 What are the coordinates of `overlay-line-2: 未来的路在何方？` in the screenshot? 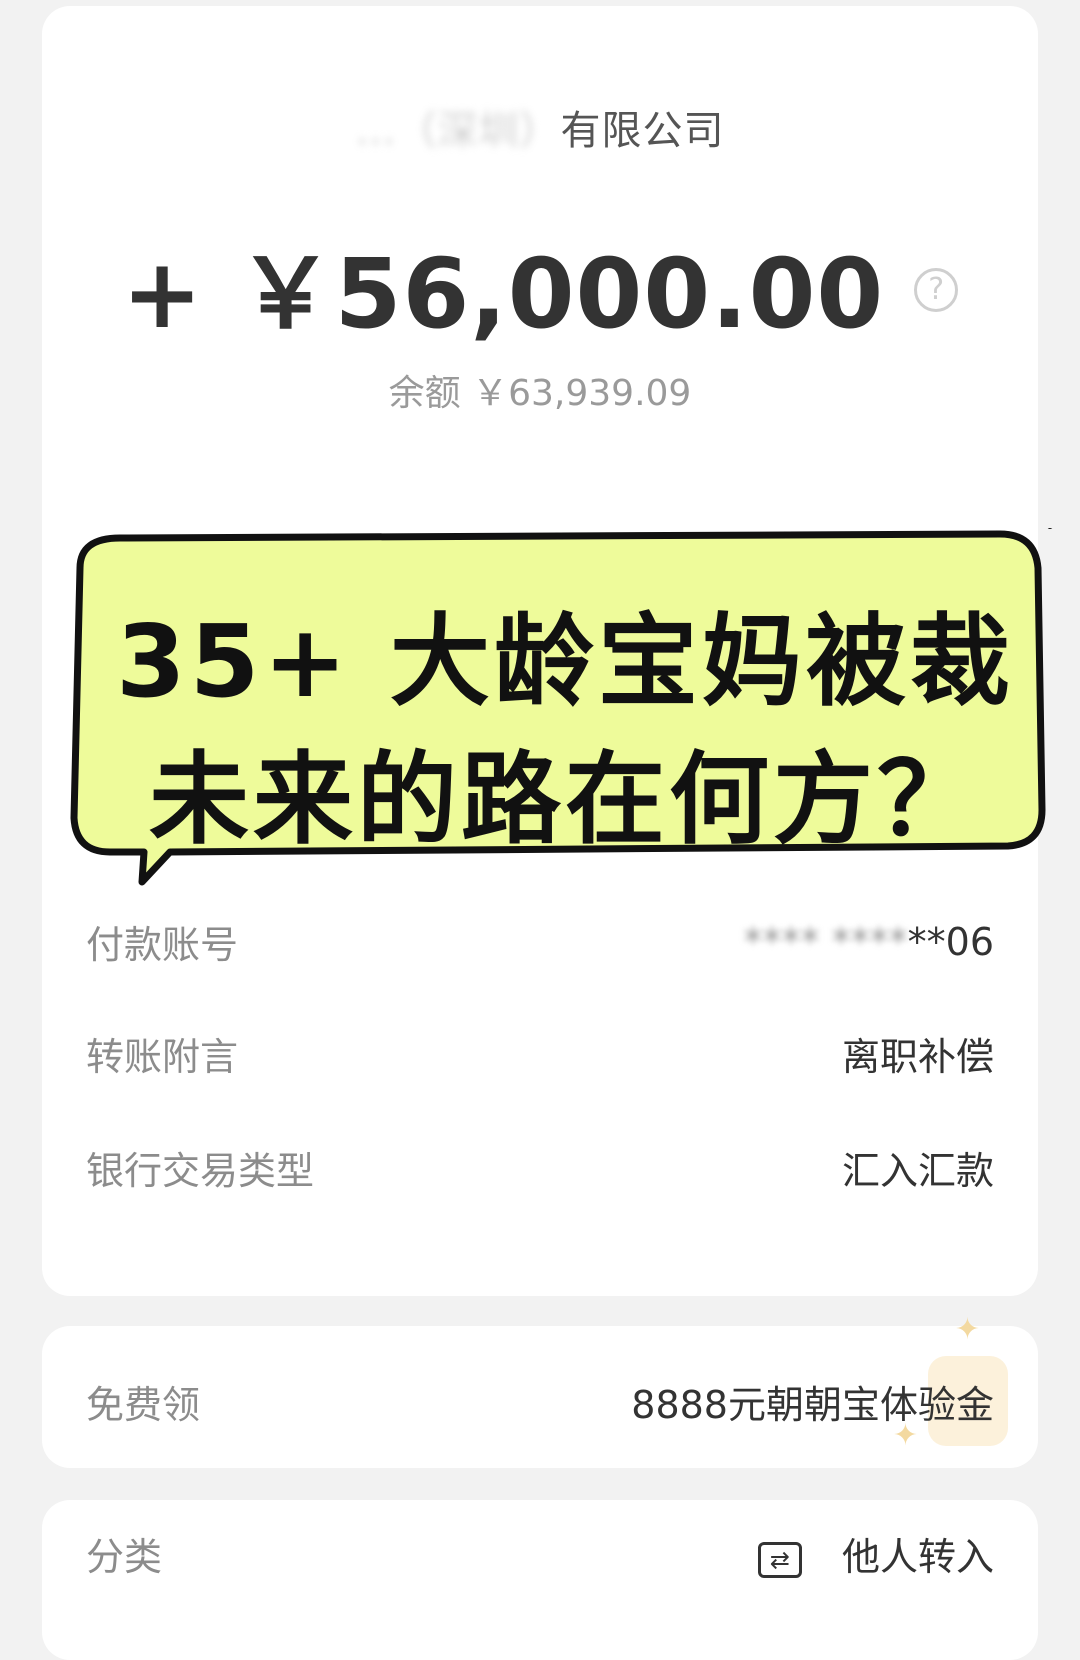 It's located at (565, 799).